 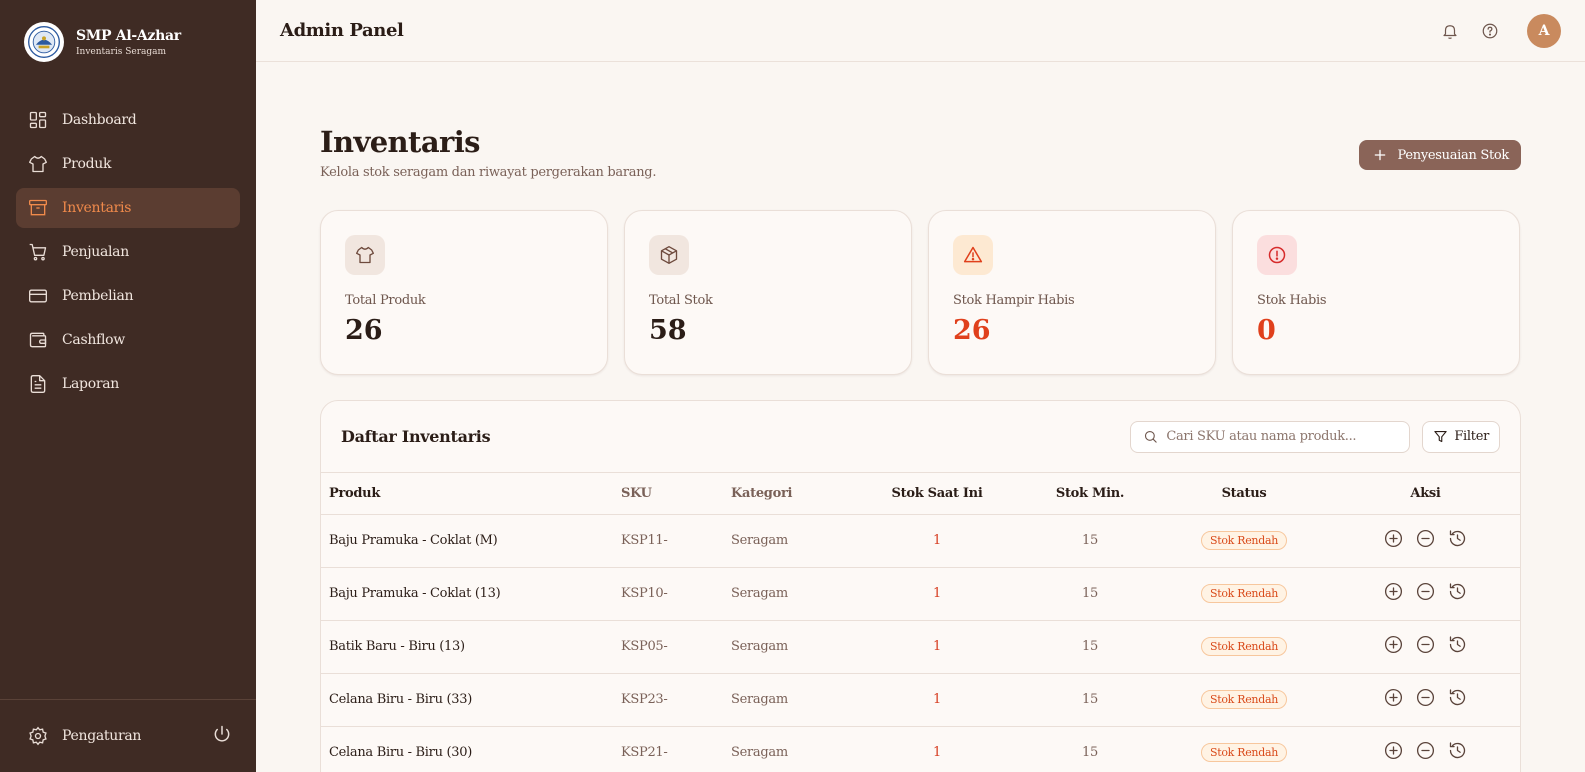 I want to click on stat-label: Stok Habis, so click(x=1292, y=300).